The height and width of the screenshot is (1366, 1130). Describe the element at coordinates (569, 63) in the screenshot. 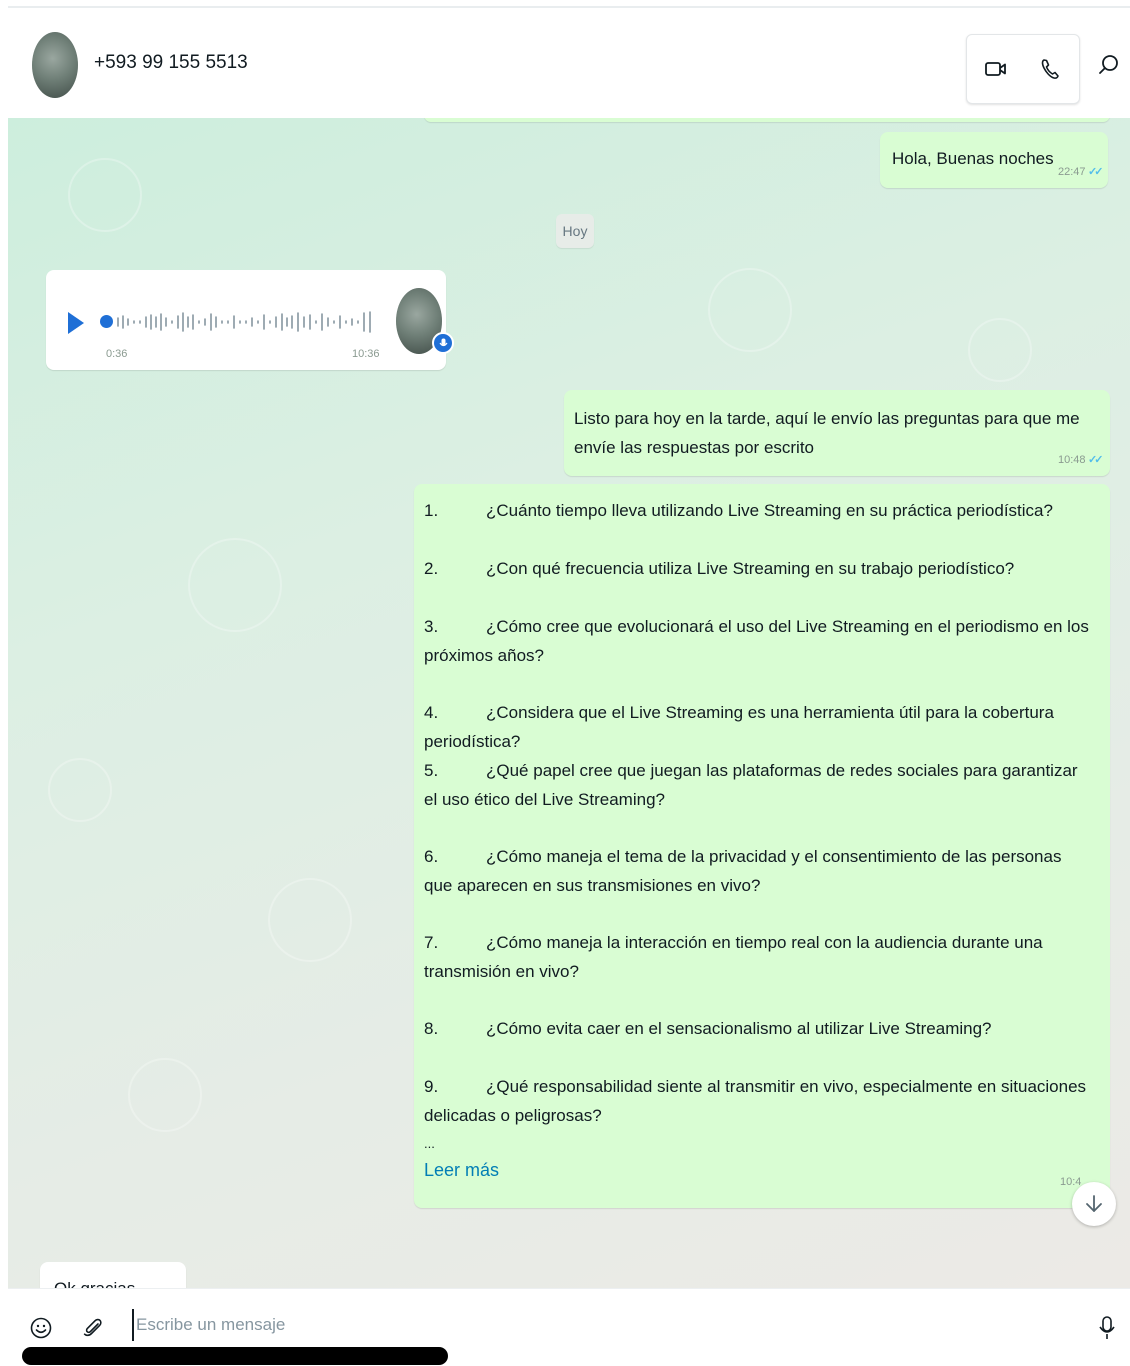

I see `chat-header: +593 99 155 5513` at that location.